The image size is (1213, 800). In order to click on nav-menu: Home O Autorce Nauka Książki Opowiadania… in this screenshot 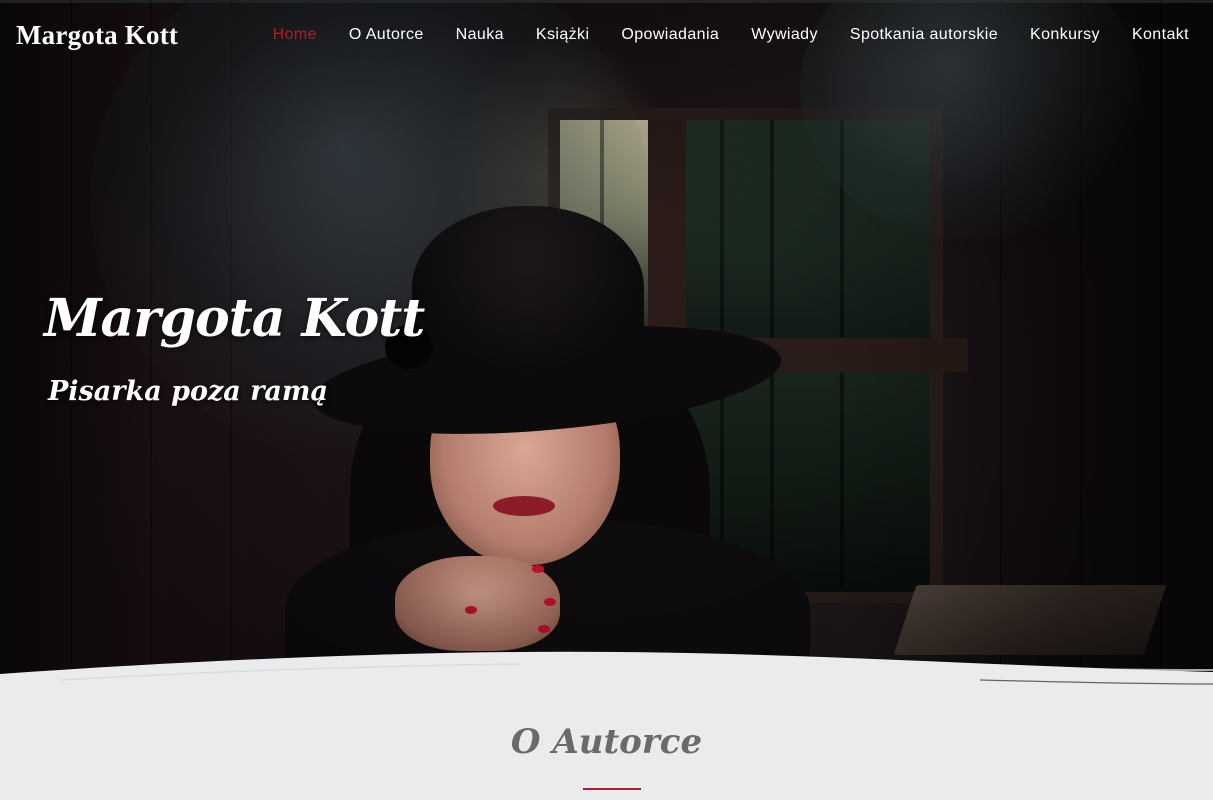, I will do `click(715, 35)`.